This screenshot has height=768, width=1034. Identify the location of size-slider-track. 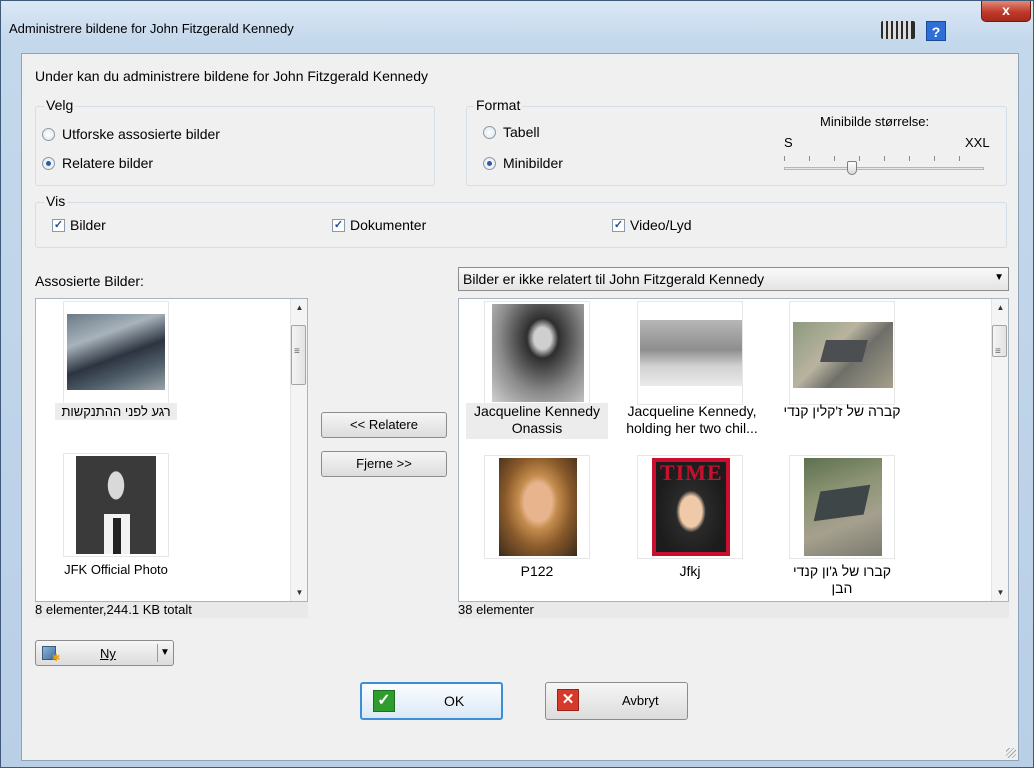
(884, 168).